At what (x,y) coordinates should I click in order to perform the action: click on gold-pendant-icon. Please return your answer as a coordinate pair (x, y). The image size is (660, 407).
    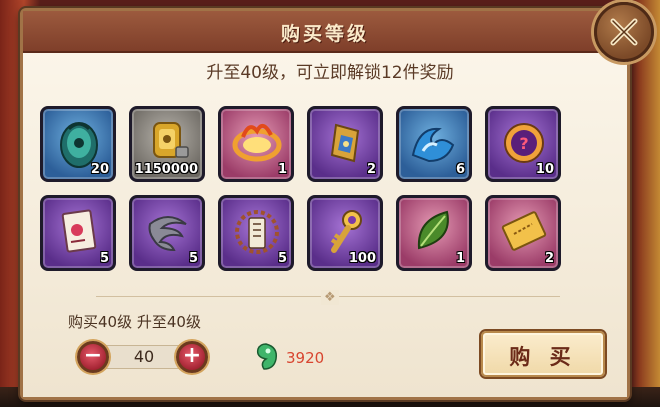
    Looking at the image, I should click on (345, 143).